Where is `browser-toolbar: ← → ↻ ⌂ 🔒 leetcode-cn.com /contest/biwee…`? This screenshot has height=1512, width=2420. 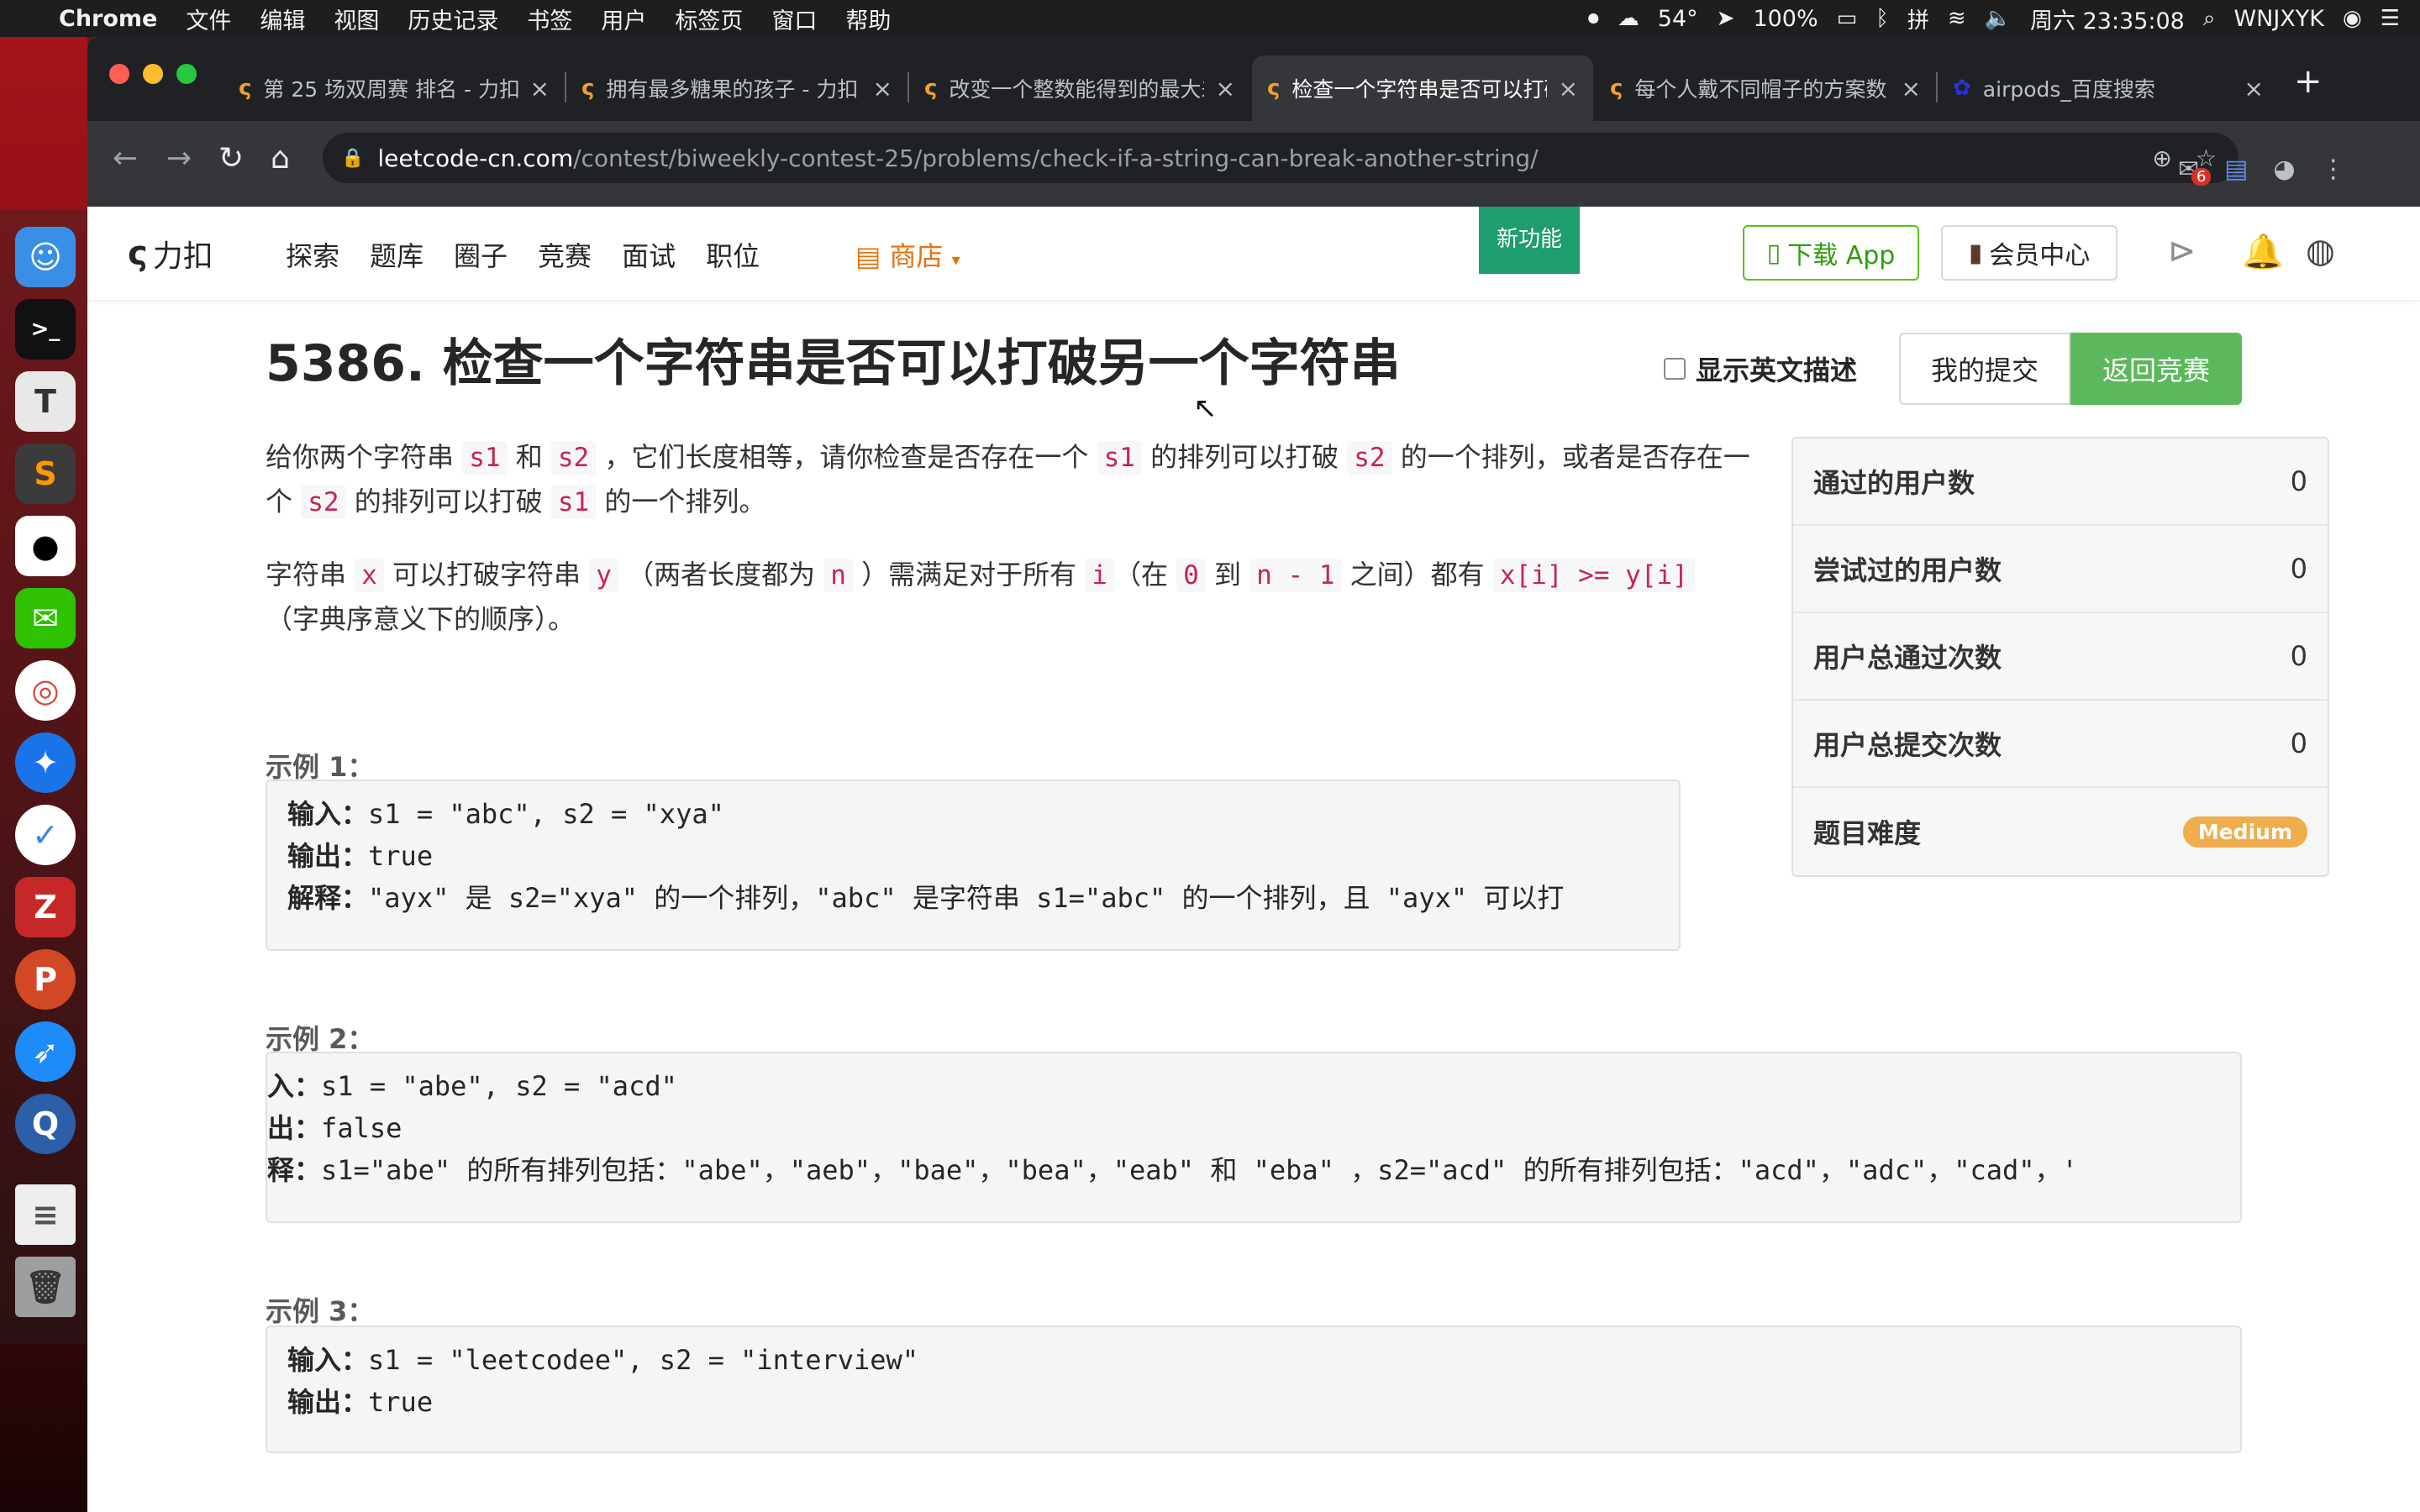 browser-toolbar: ← → ↻ ⌂ 🔒 leetcode-cn.com /contest/biwee… is located at coordinates (1254, 164).